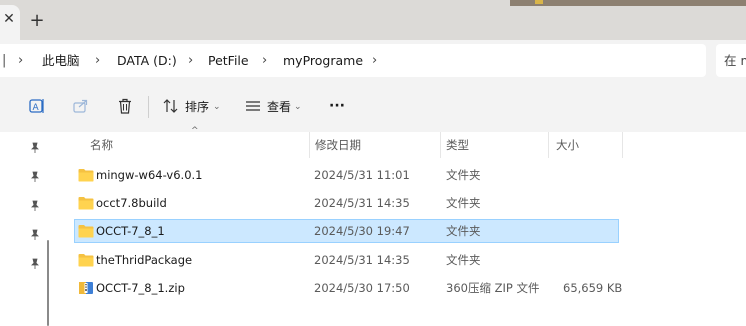  What do you see at coordinates (195, 131) in the screenshot?
I see `sort-ascending-icon: ^` at bounding box center [195, 131].